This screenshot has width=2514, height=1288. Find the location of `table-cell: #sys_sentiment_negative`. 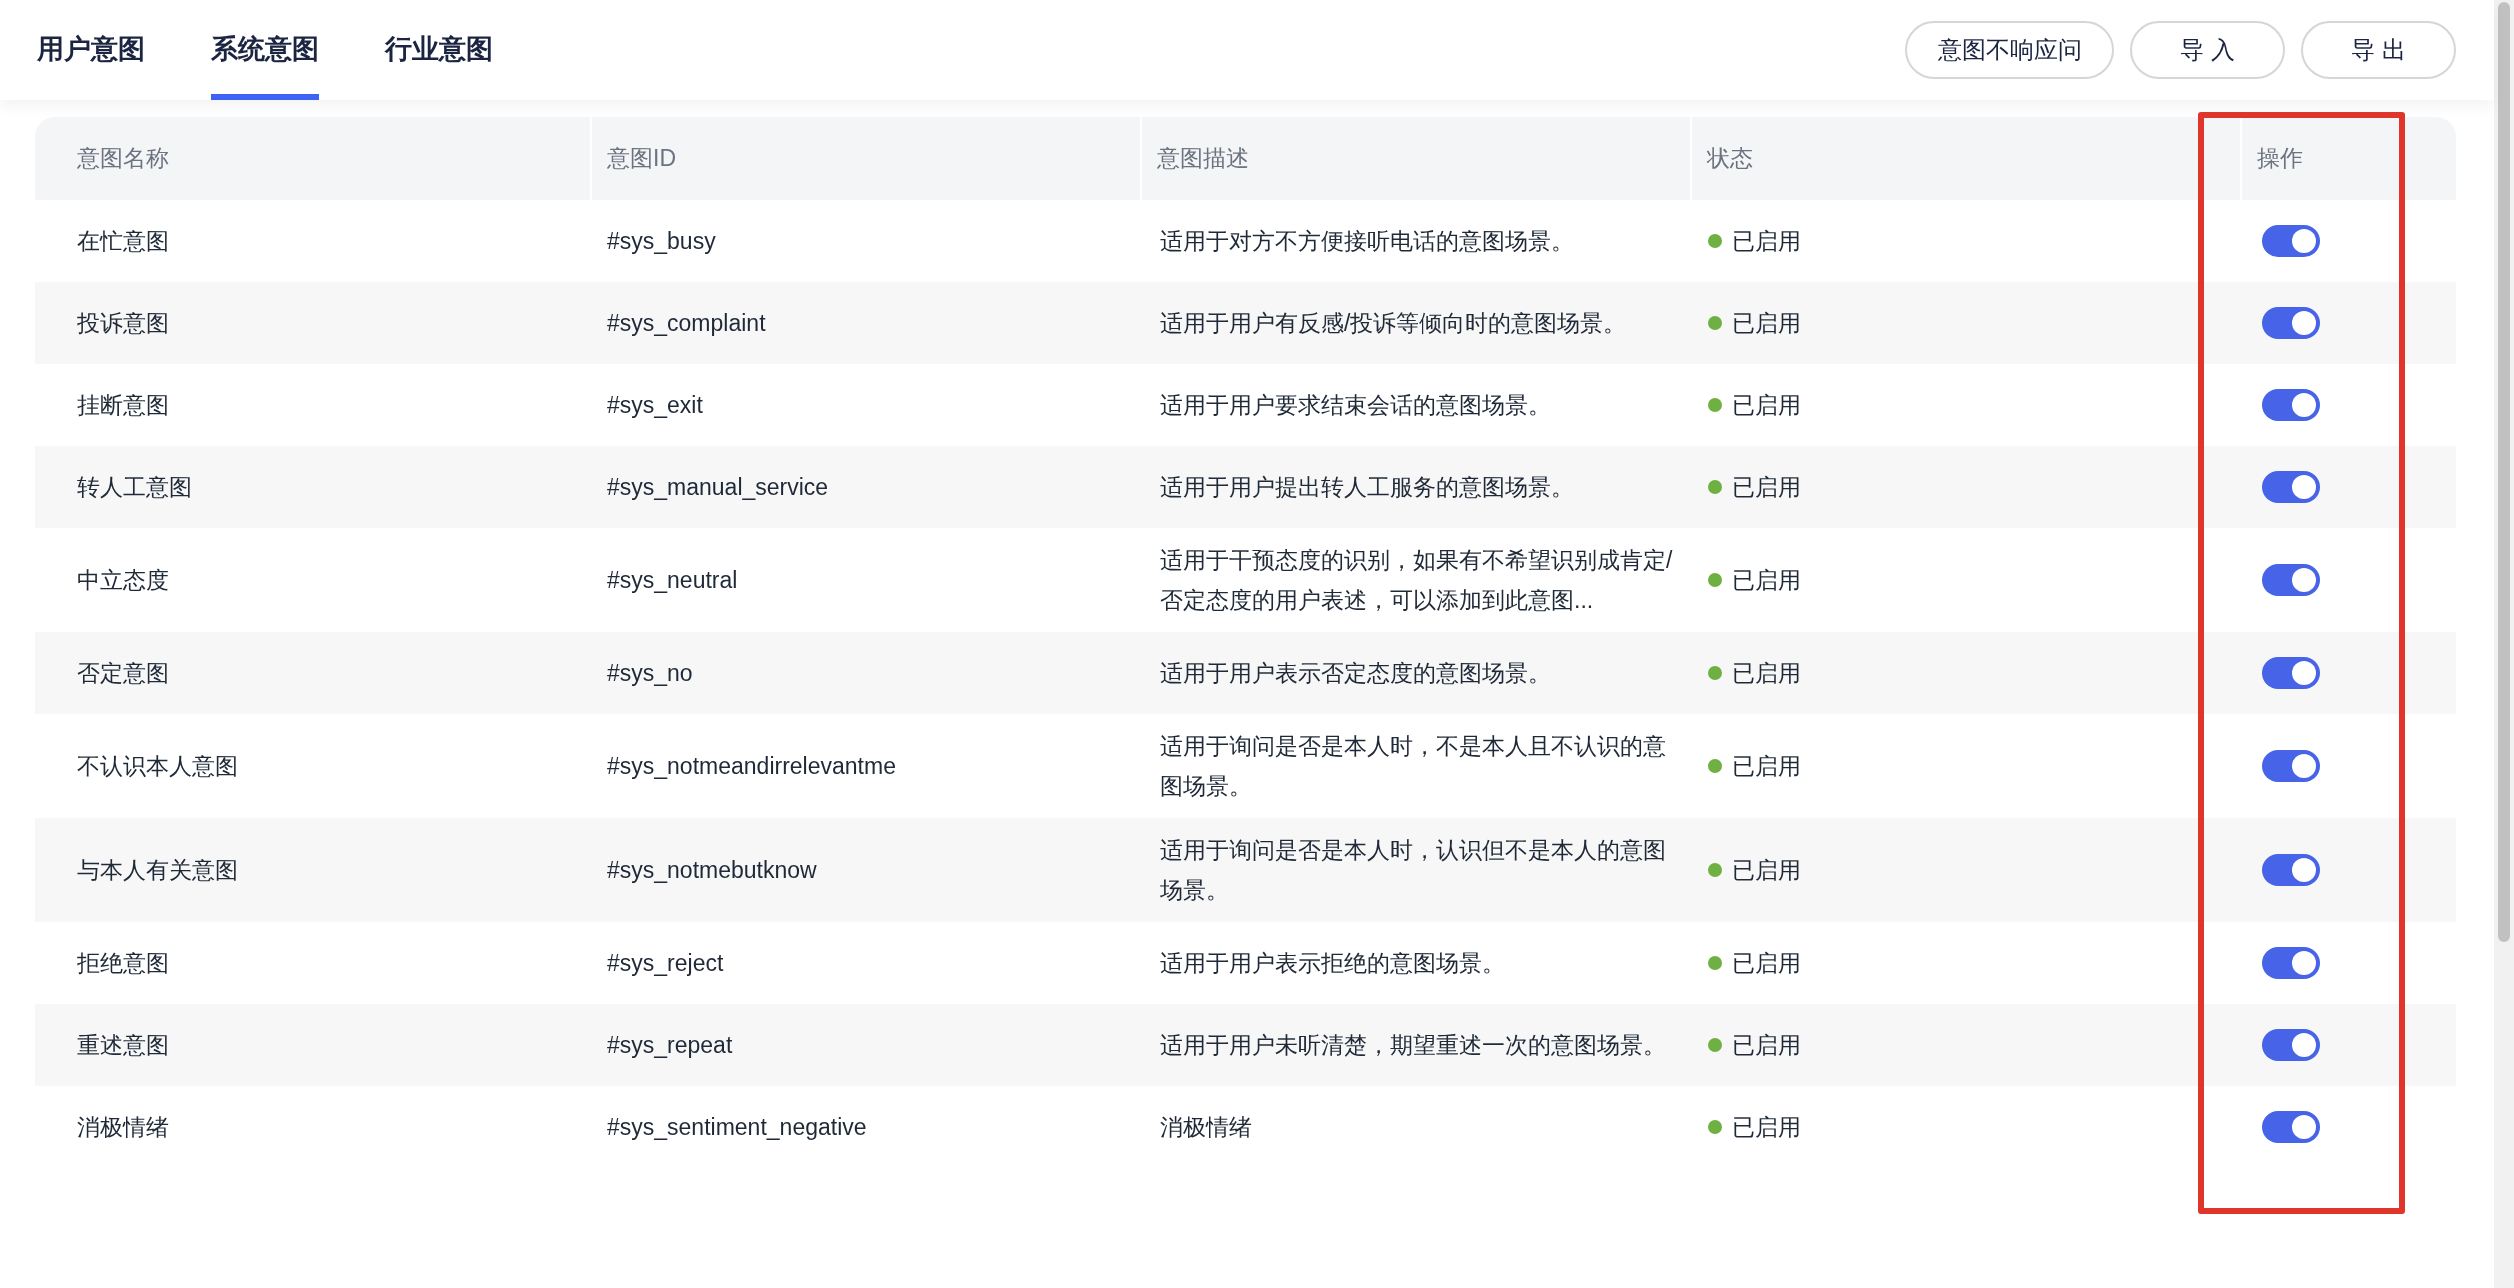

table-cell: #sys_sentiment_negative is located at coordinates (737, 1126).